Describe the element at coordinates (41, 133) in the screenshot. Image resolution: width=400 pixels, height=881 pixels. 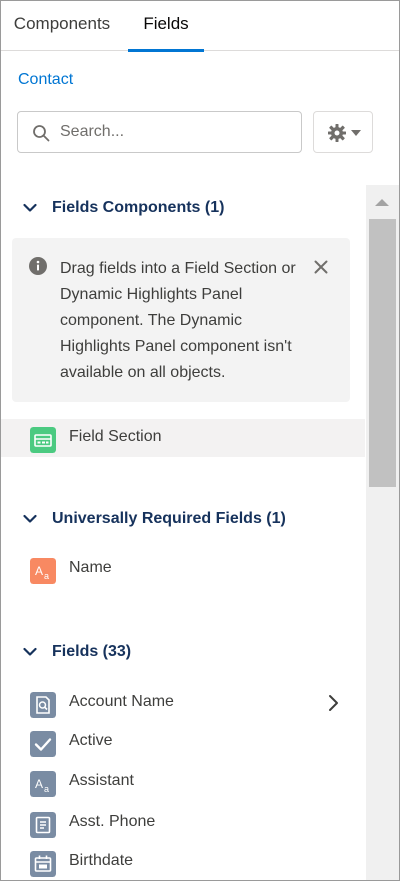
I see `search-icon` at that location.